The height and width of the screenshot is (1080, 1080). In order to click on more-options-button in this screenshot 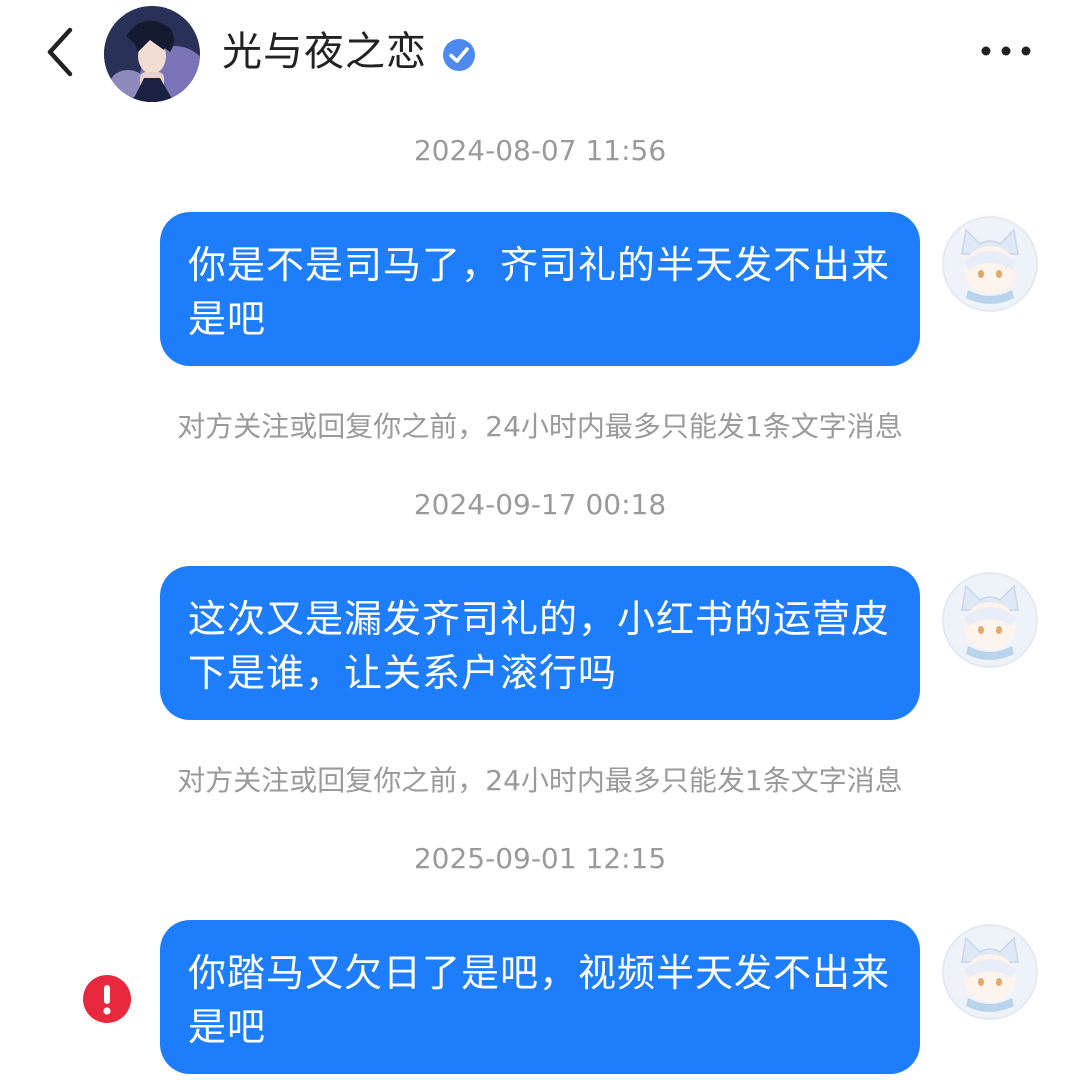, I will do `click(1006, 51)`.